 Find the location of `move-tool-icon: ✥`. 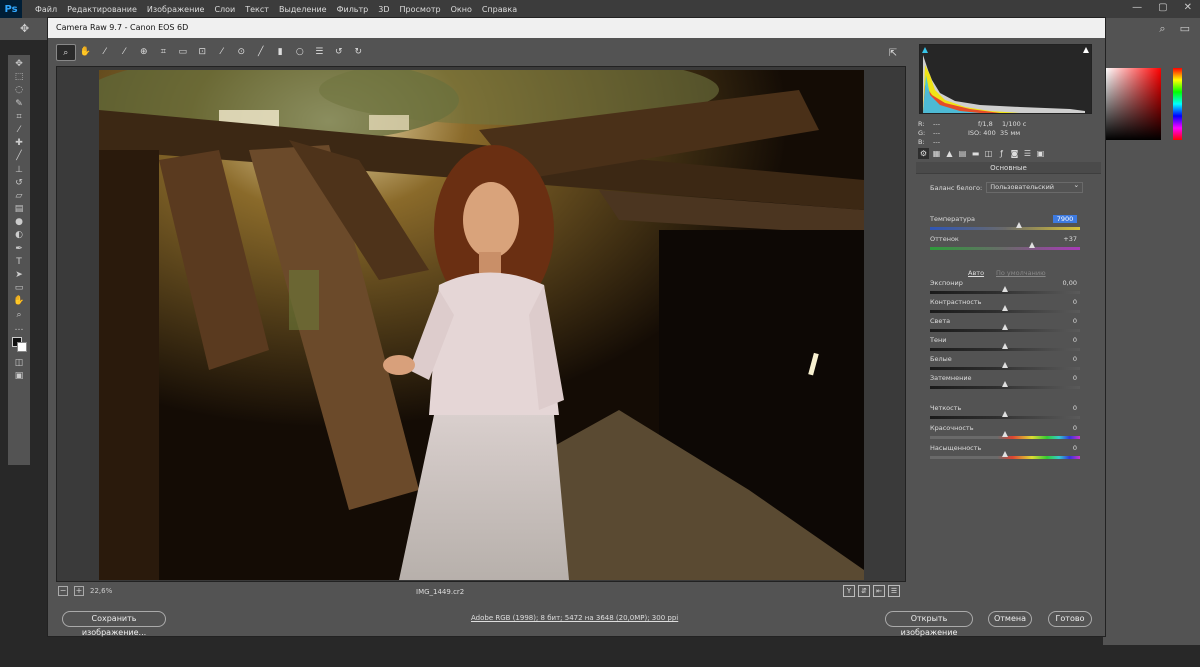

move-tool-icon: ✥ is located at coordinates (19, 64).